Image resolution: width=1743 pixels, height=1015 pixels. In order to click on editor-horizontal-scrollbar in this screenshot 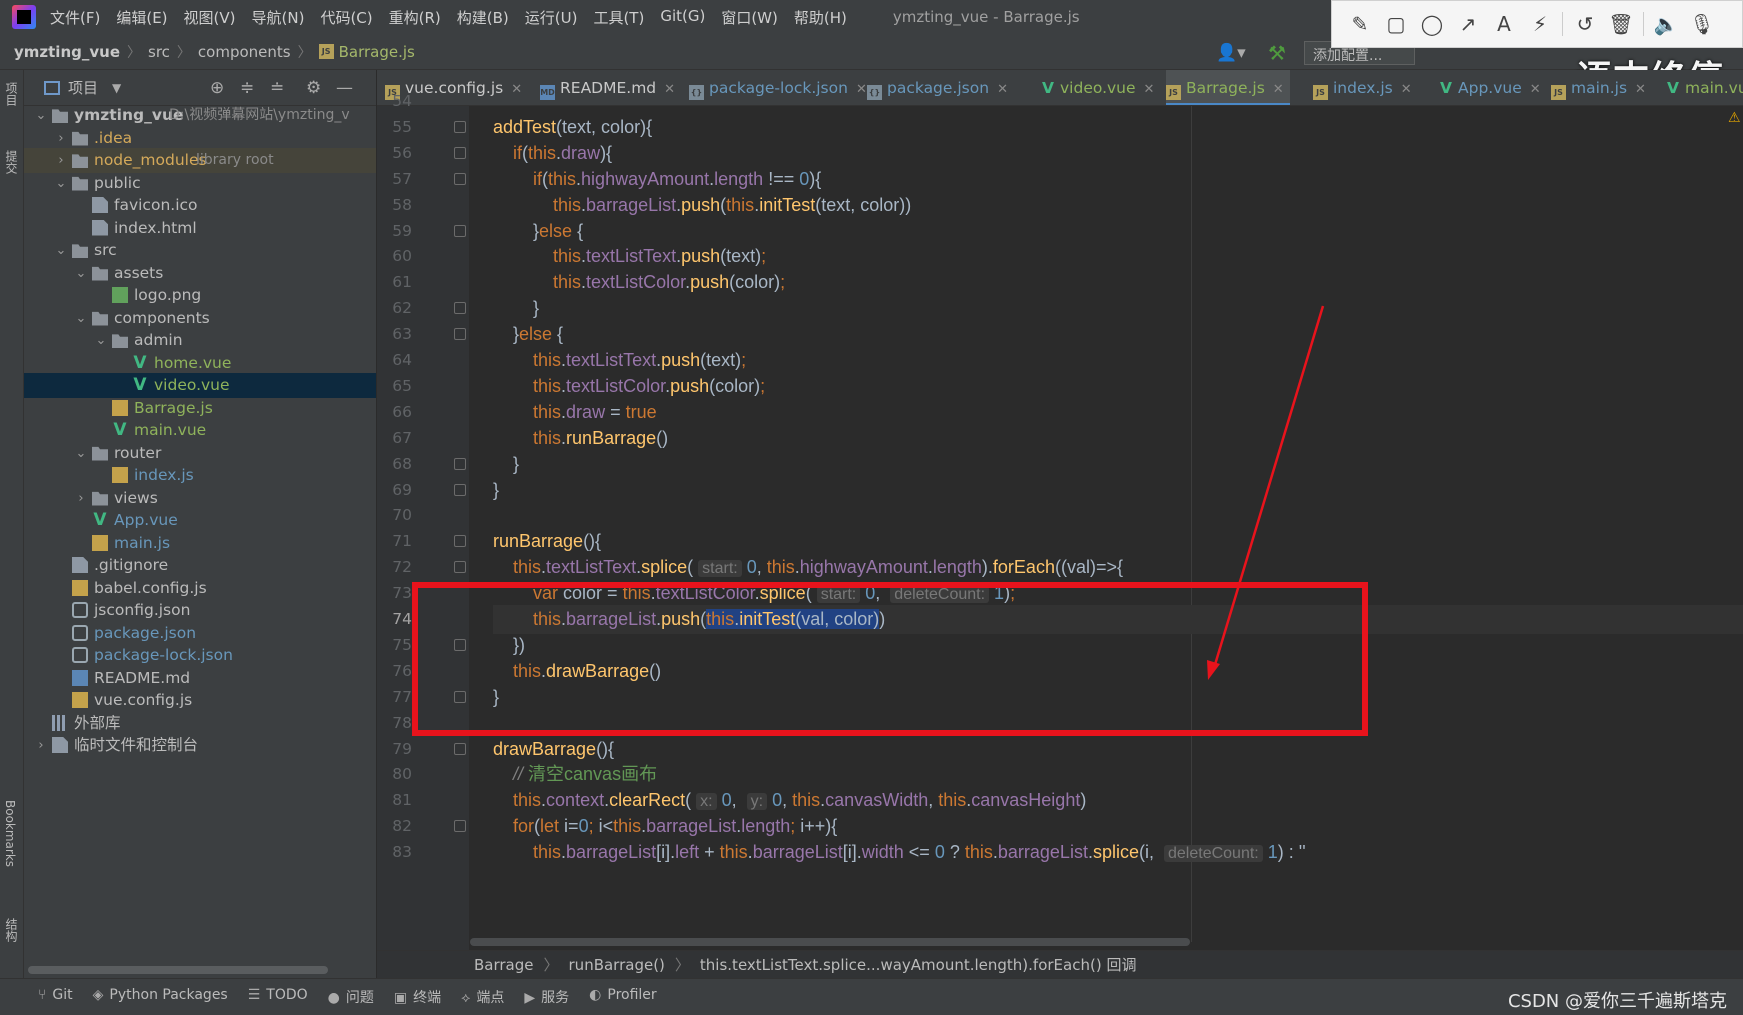, I will do `click(830, 942)`.